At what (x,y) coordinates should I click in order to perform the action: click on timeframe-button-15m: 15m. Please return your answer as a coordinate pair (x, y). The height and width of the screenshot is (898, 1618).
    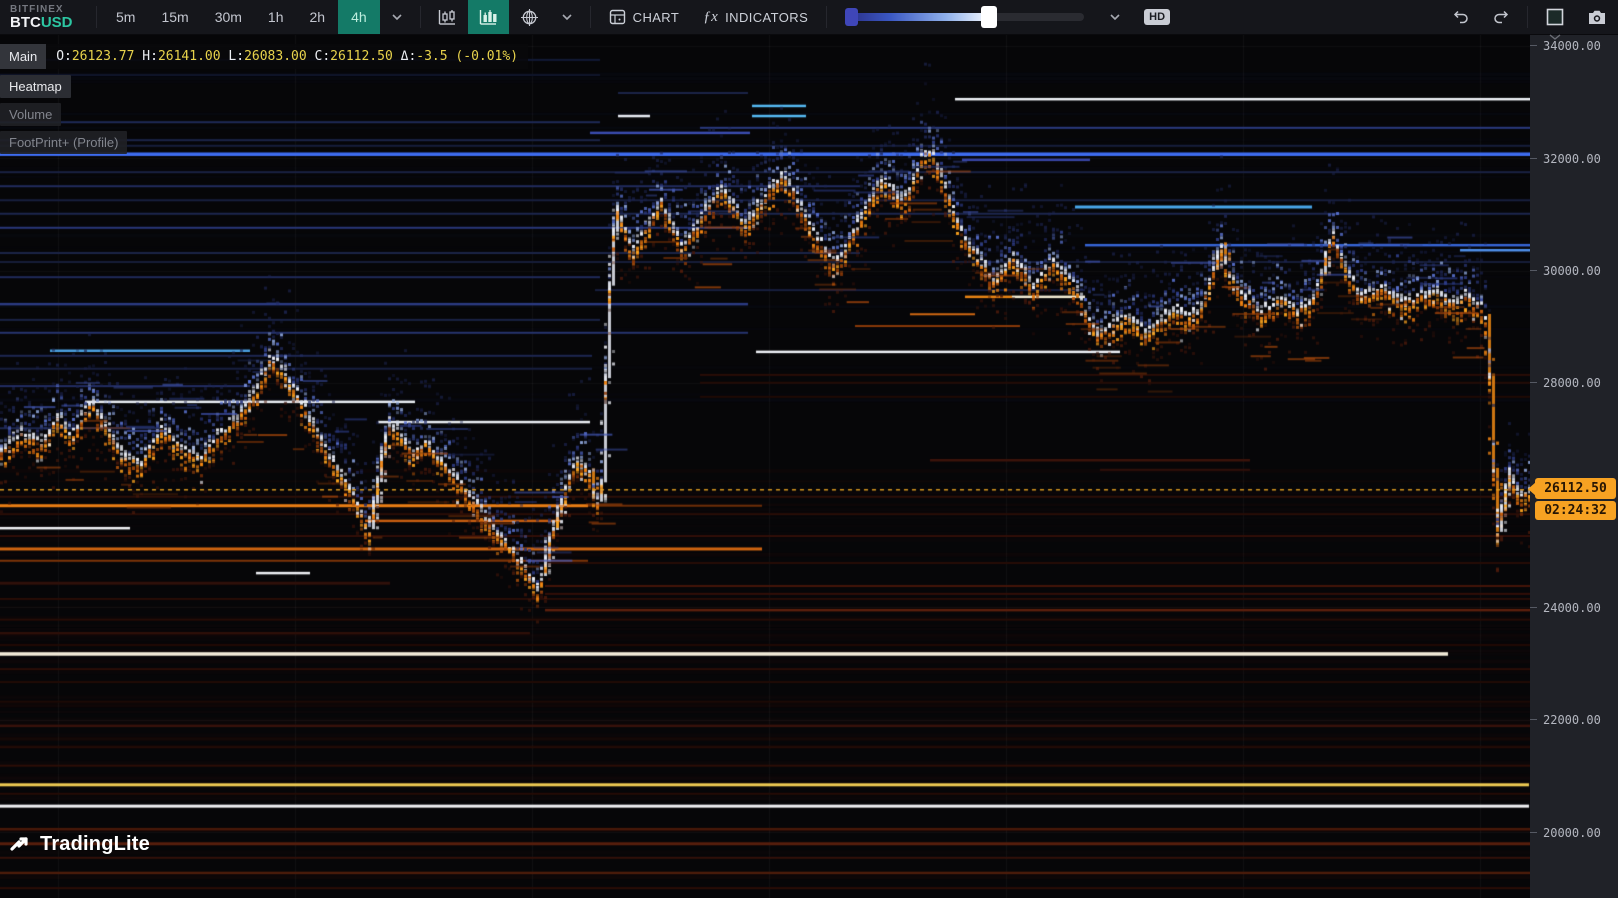
    Looking at the image, I should click on (174, 17).